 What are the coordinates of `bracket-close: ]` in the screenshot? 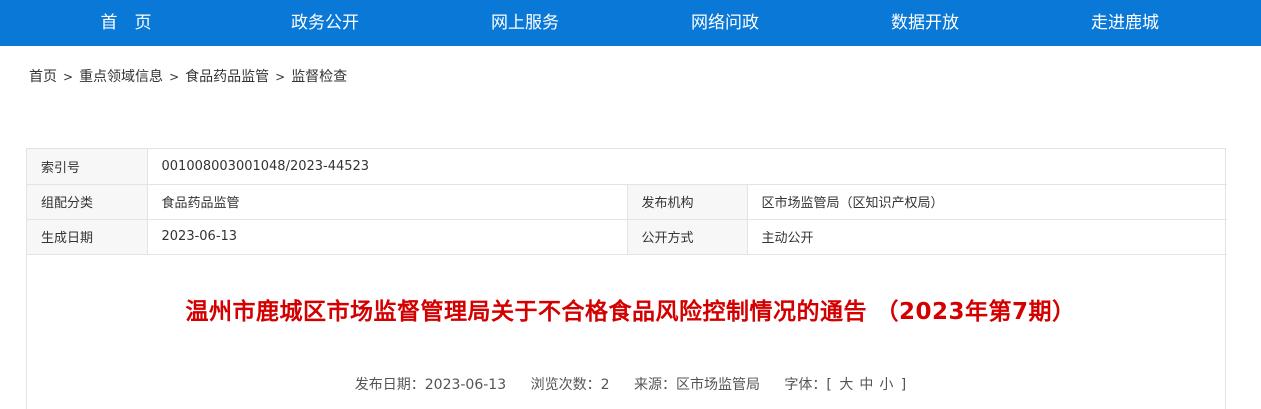 It's located at (903, 385).